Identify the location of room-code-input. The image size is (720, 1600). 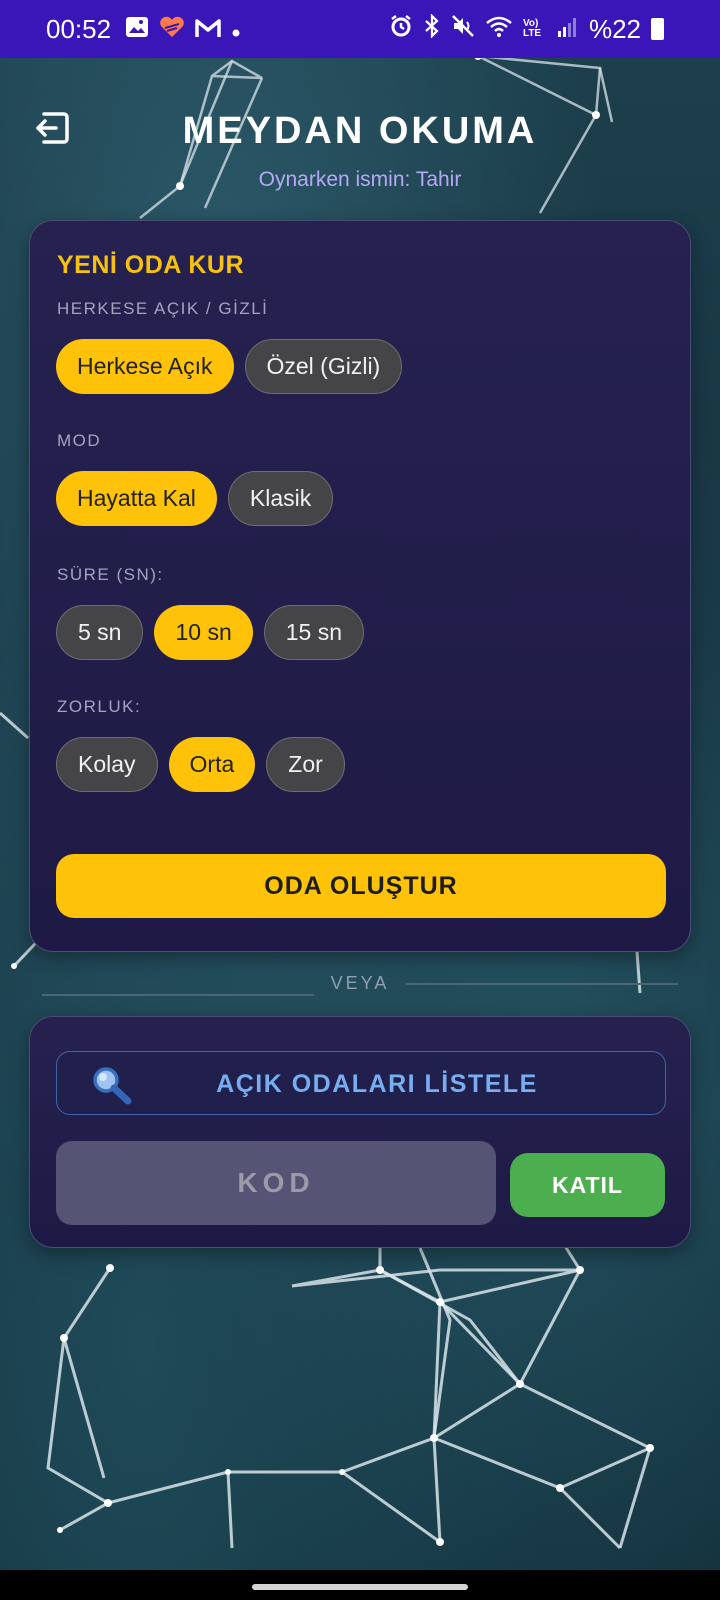
(276, 1183).